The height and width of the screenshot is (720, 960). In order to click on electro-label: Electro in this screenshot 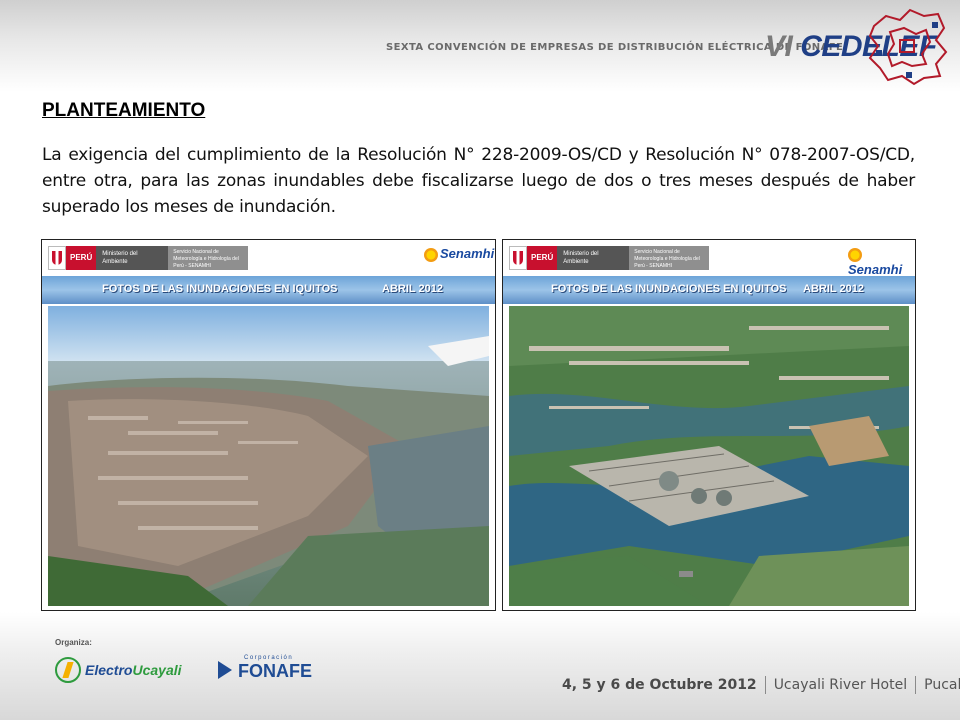, I will do `click(109, 670)`.